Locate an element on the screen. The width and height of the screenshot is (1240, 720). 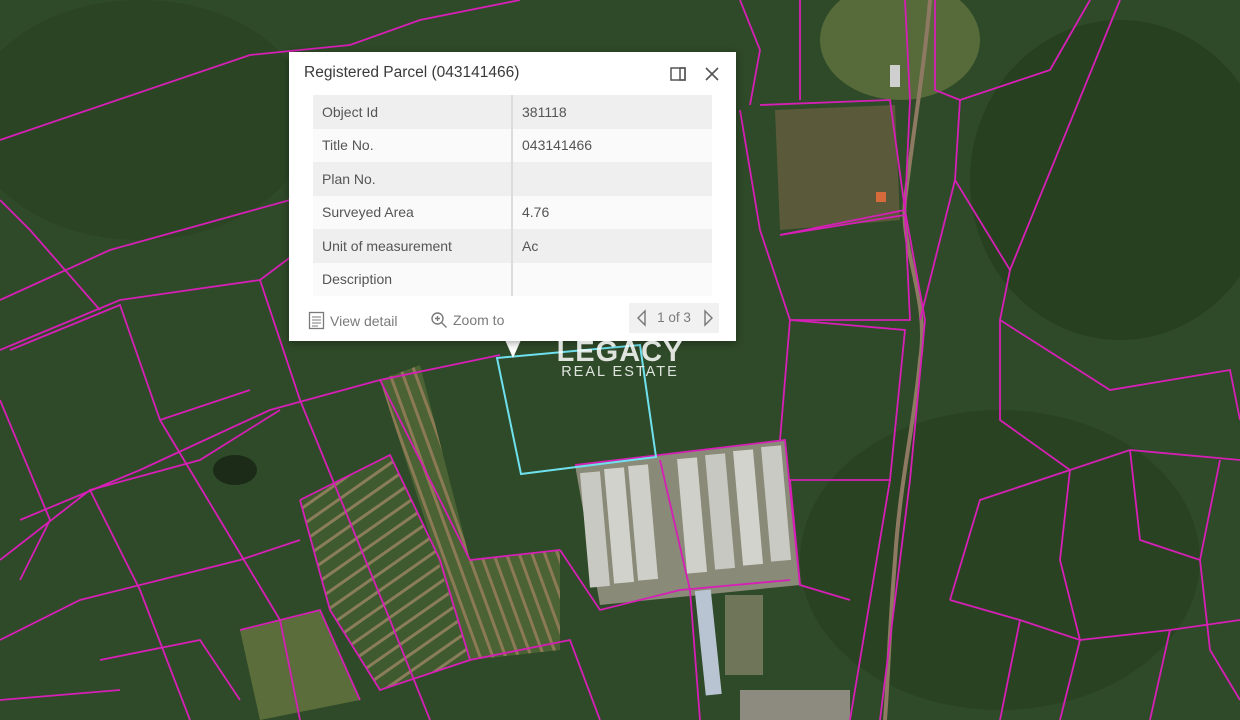
zoom-to-button: Zoom to is located at coordinates (467, 320).